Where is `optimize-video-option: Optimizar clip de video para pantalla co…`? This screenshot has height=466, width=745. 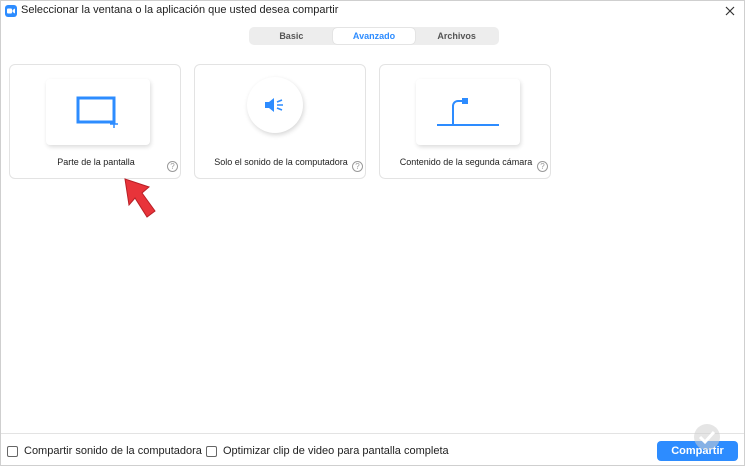 optimize-video-option: Optimizar clip de video para pantalla co… is located at coordinates (327, 451).